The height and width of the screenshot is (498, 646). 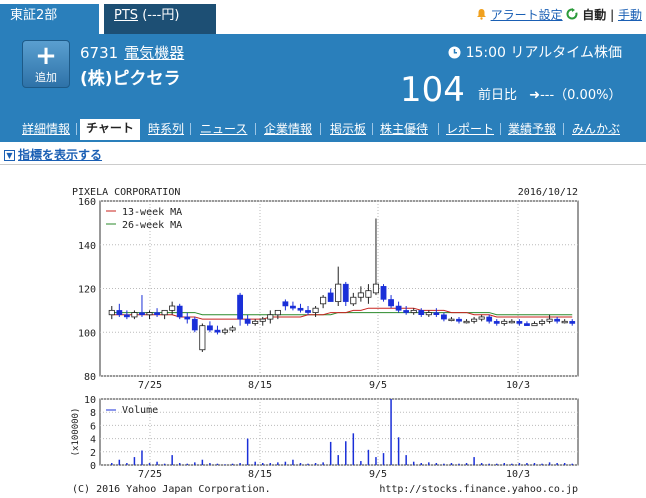 I want to click on volume-tick-label: 4, so click(x=93, y=440).